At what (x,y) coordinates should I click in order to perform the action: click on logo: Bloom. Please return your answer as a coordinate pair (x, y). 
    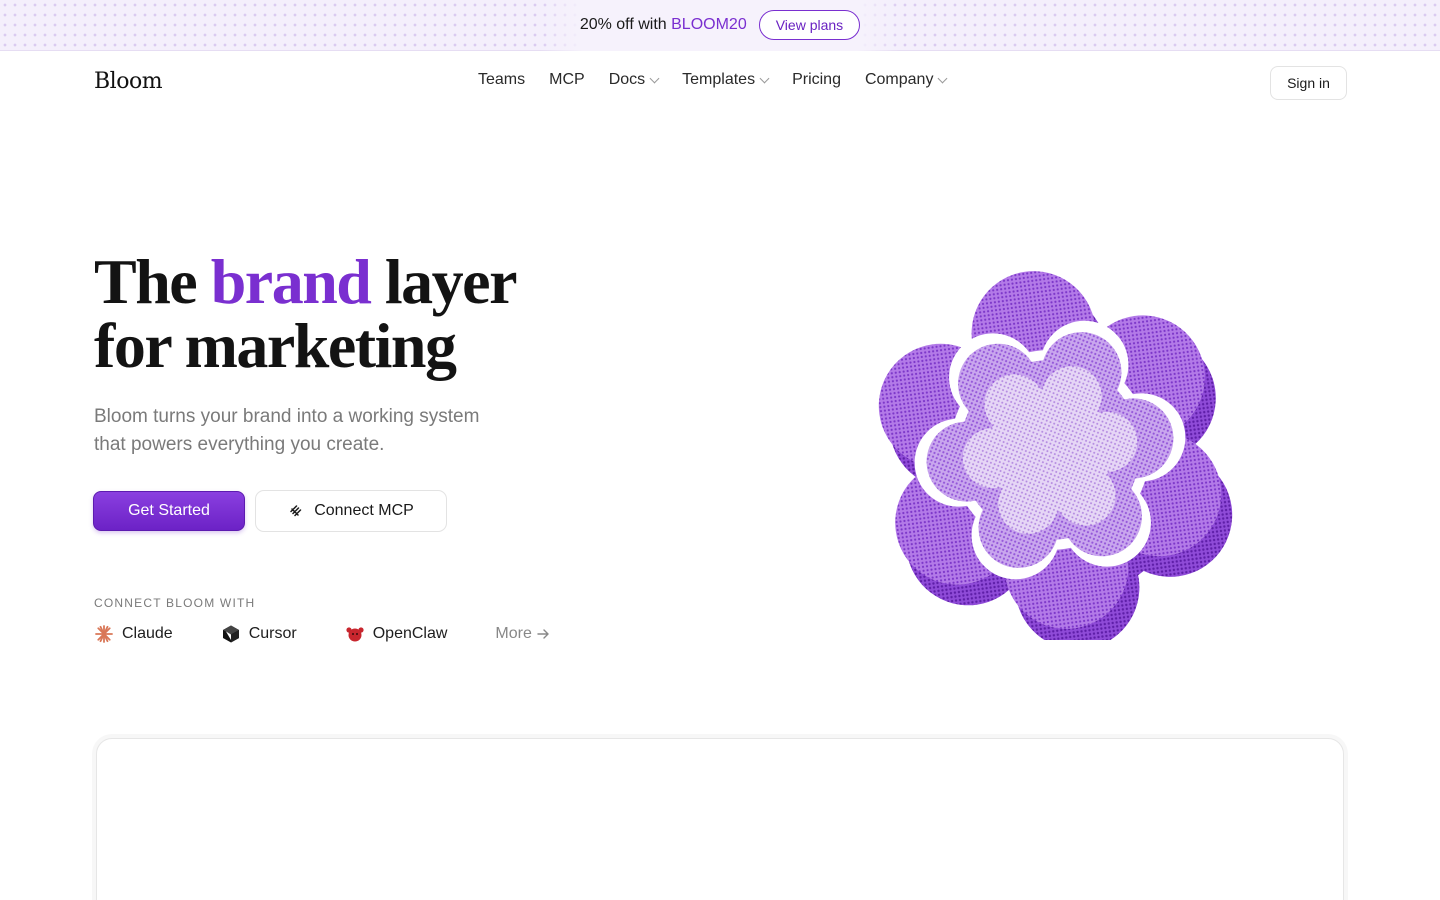
    Looking at the image, I should click on (128, 81).